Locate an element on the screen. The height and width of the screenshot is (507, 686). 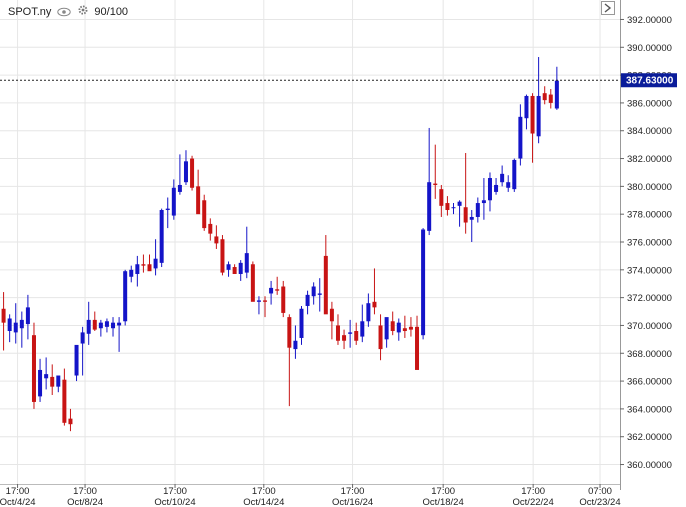
eye-icon is located at coordinates (64, 12).